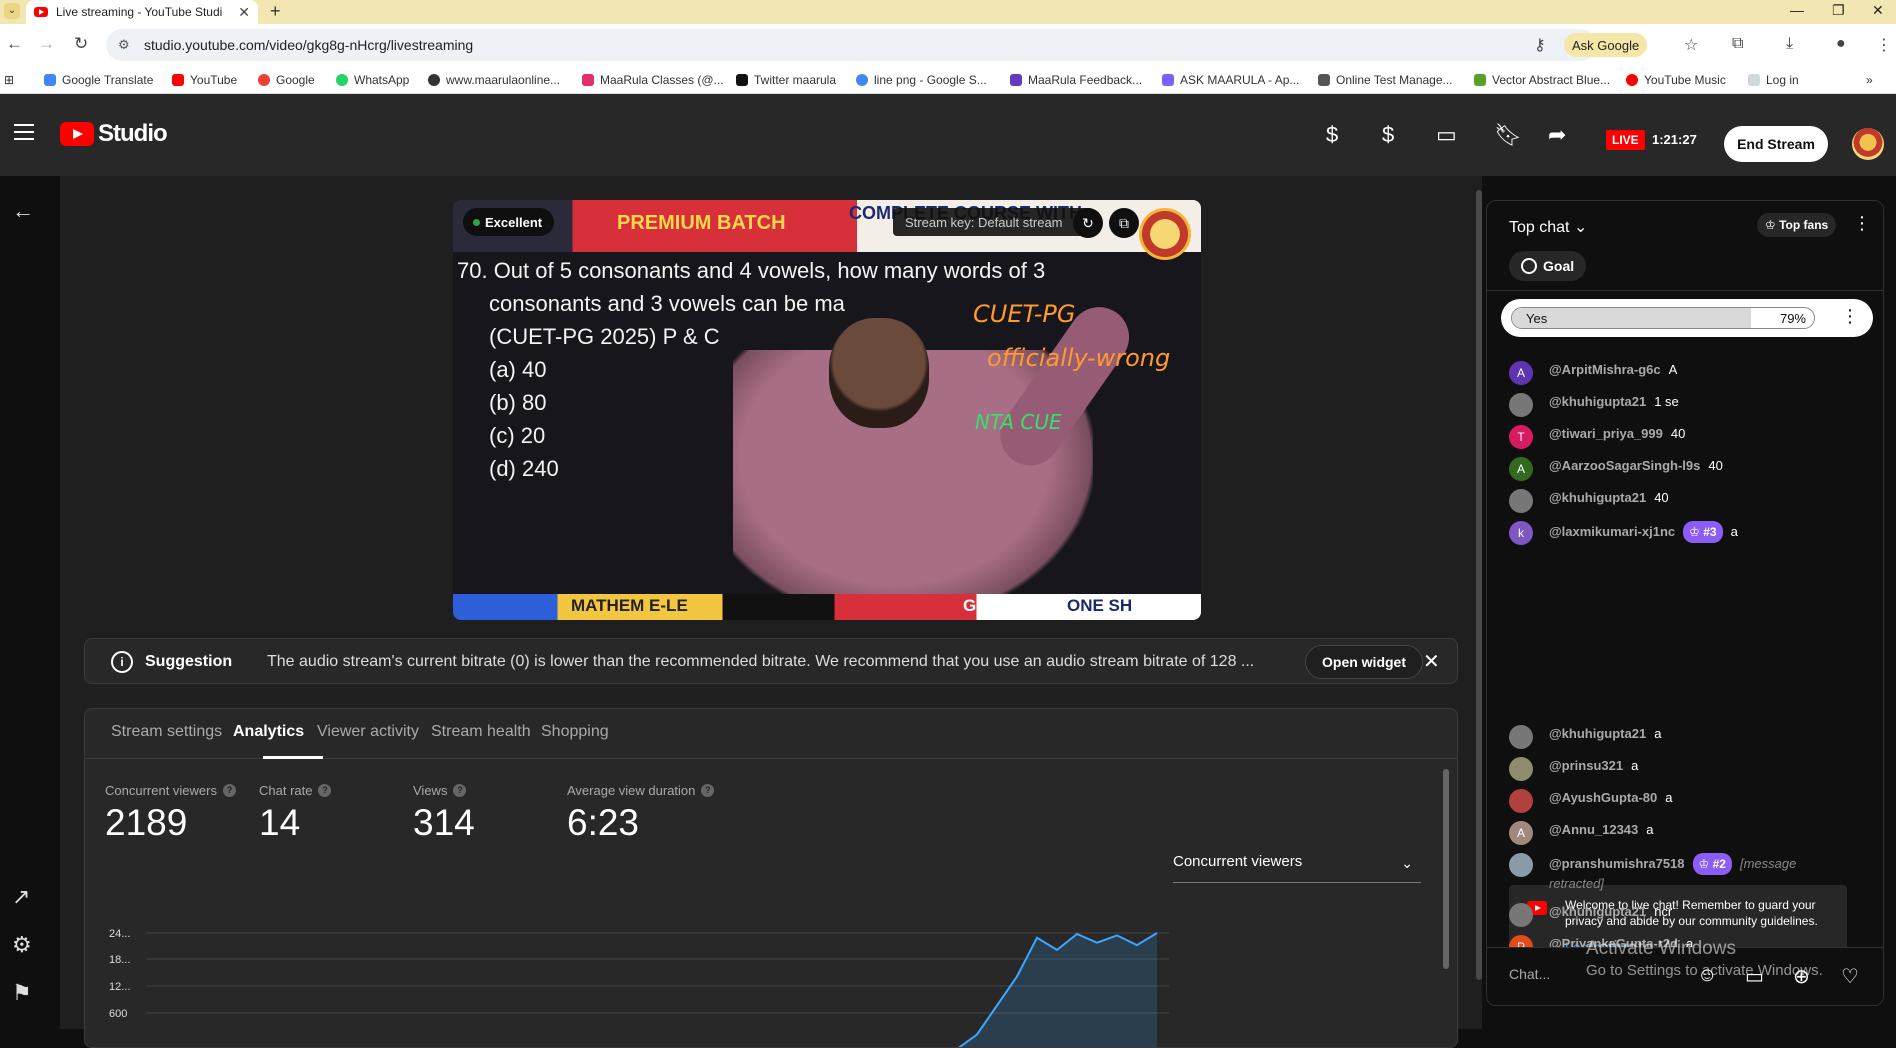 The image size is (1896, 1048). What do you see at coordinates (1557, 135) in the screenshot?
I see `share-icon: ➦` at bounding box center [1557, 135].